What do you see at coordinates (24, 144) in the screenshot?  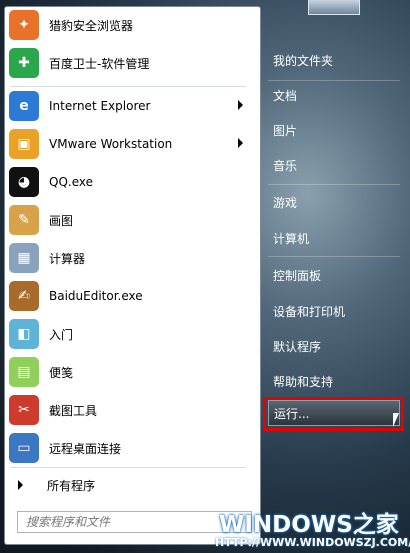 I see `vmware-icon: ▣` at bounding box center [24, 144].